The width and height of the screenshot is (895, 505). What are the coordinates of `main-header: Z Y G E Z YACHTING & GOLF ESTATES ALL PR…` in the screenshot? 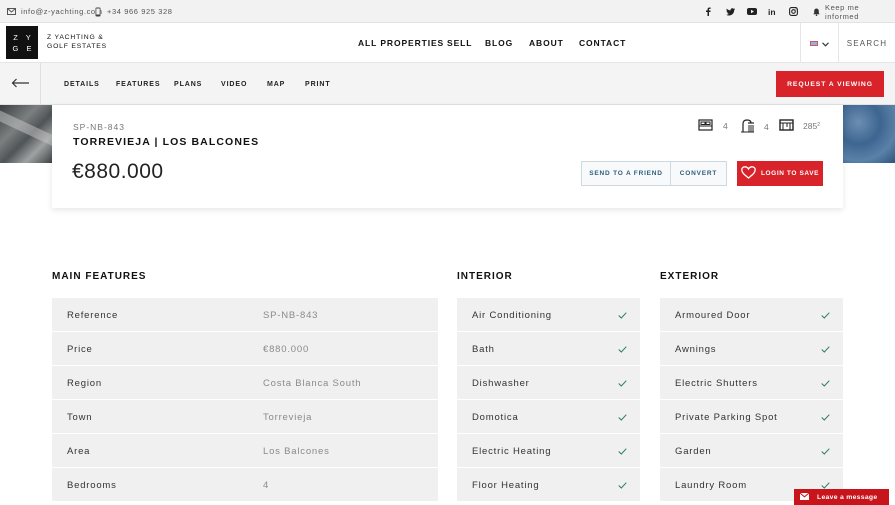 It's located at (447, 43).